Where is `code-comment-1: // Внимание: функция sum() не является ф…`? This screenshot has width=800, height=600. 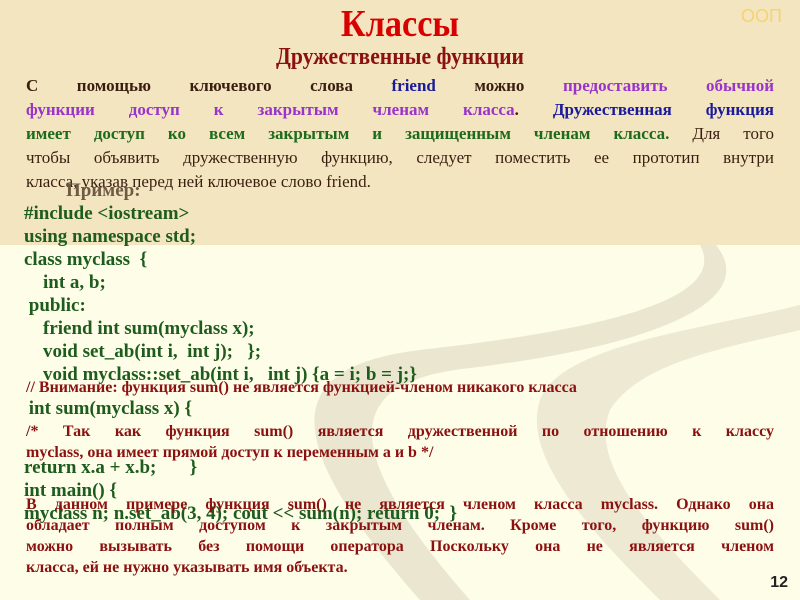 code-comment-1: // Внимание: функция sum() не является ф… is located at coordinates (301, 387).